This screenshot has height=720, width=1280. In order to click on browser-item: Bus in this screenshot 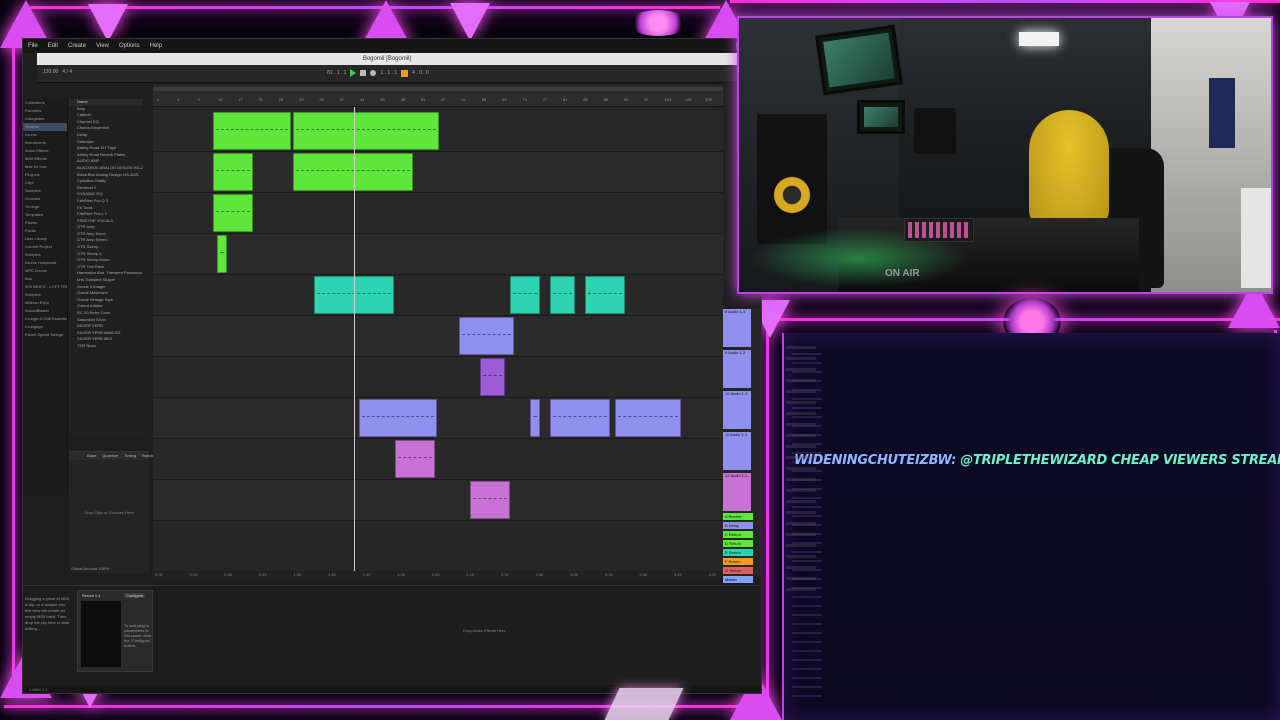, I will do `click(45, 279)`.